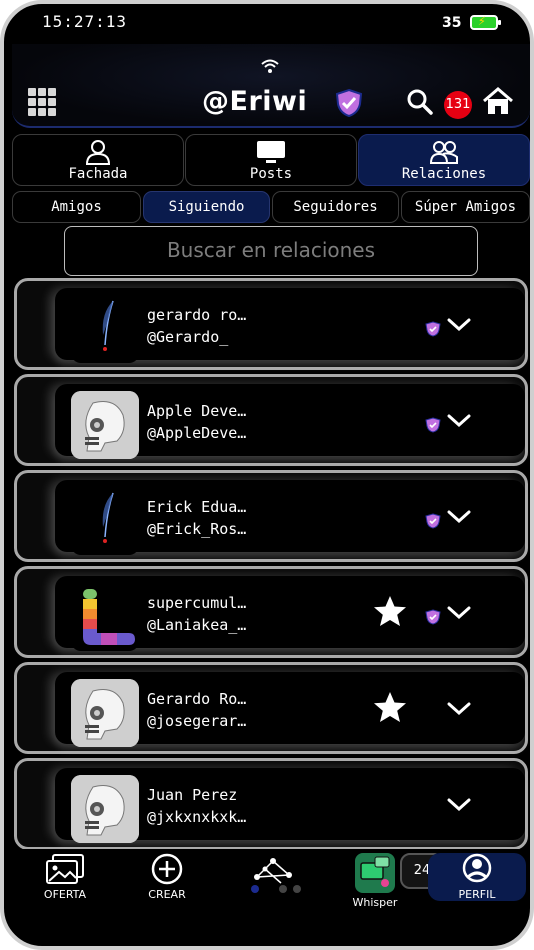 The height and width of the screenshot is (950, 534). Describe the element at coordinates (465, 207) in the screenshot. I see `subtab-super-amigos: Súper Amigos` at that location.